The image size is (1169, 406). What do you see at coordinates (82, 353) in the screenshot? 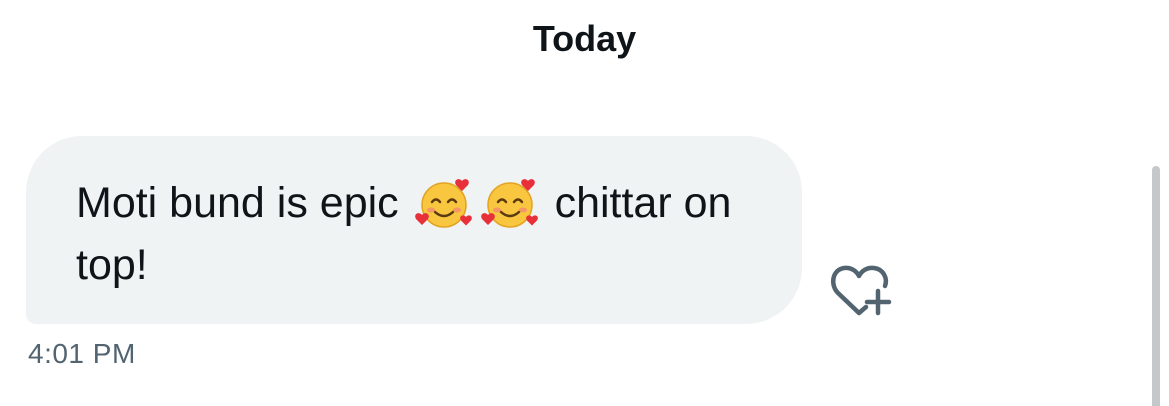
I see `message-timestamp: 4:01 PM` at bounding box center [82, 353].